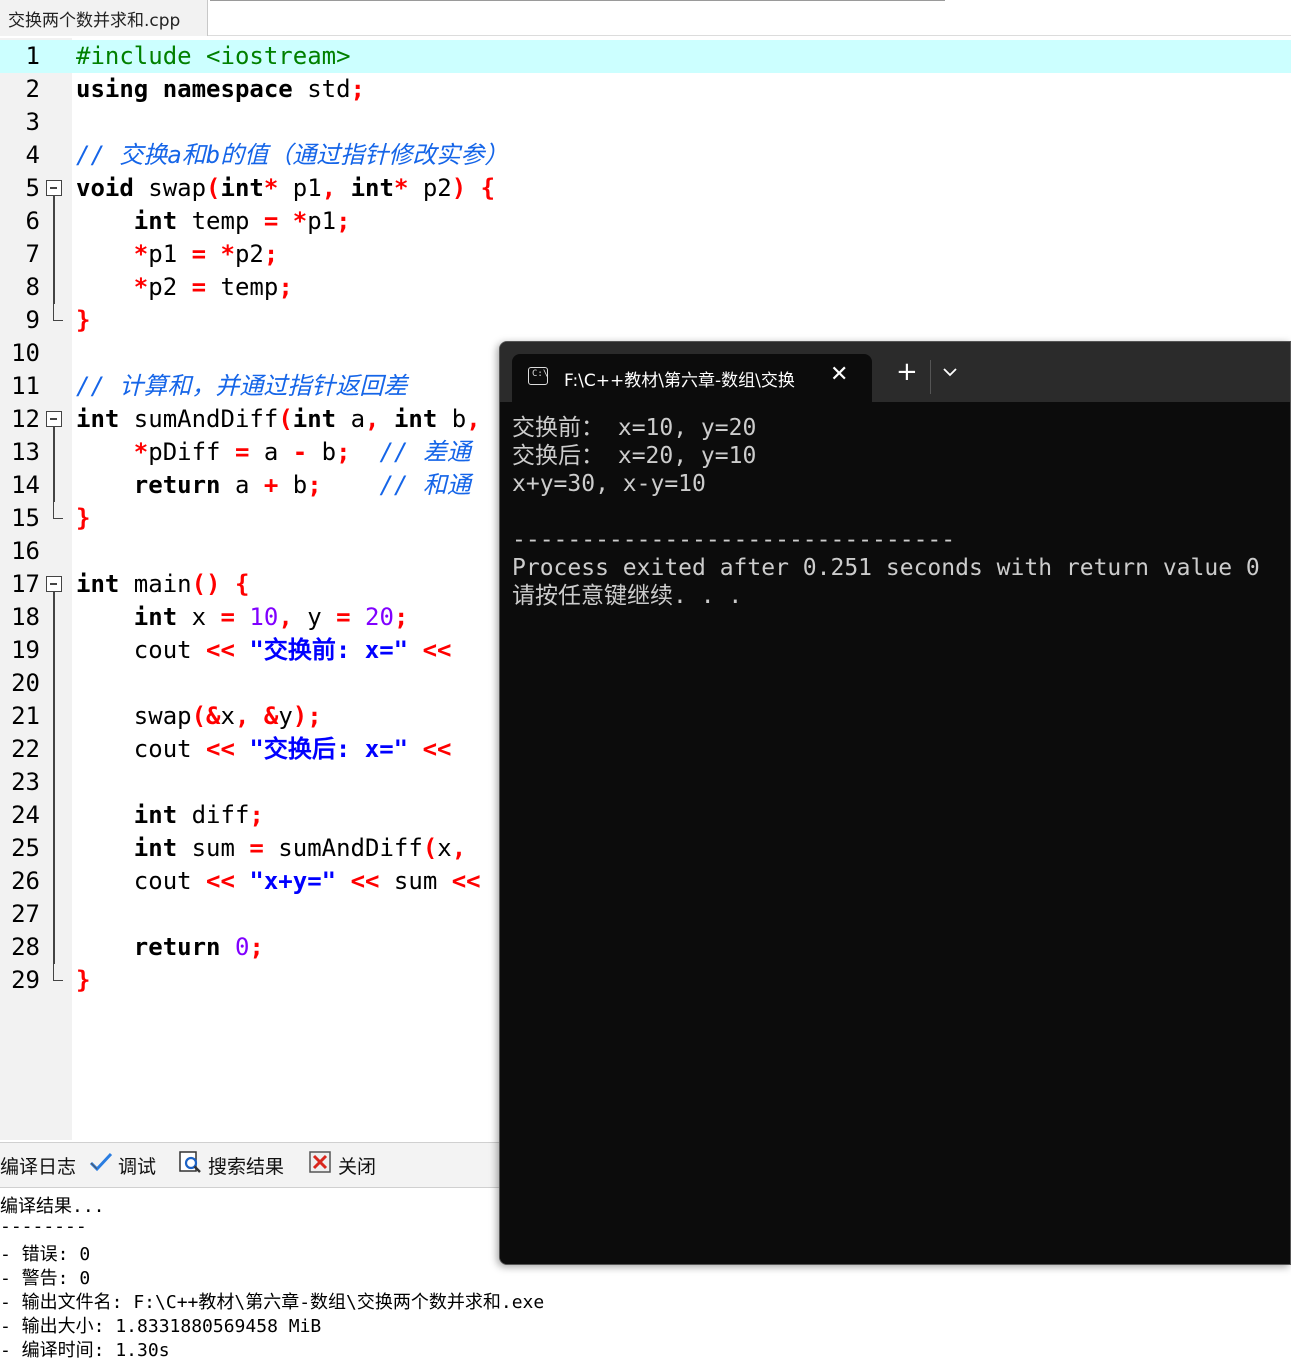 This screenshot has height=1363, width=1291. What do you see at coordinates (950, 372) in the screenshot?
I see `chevron-down-icon` at bounding box center [950, 372].